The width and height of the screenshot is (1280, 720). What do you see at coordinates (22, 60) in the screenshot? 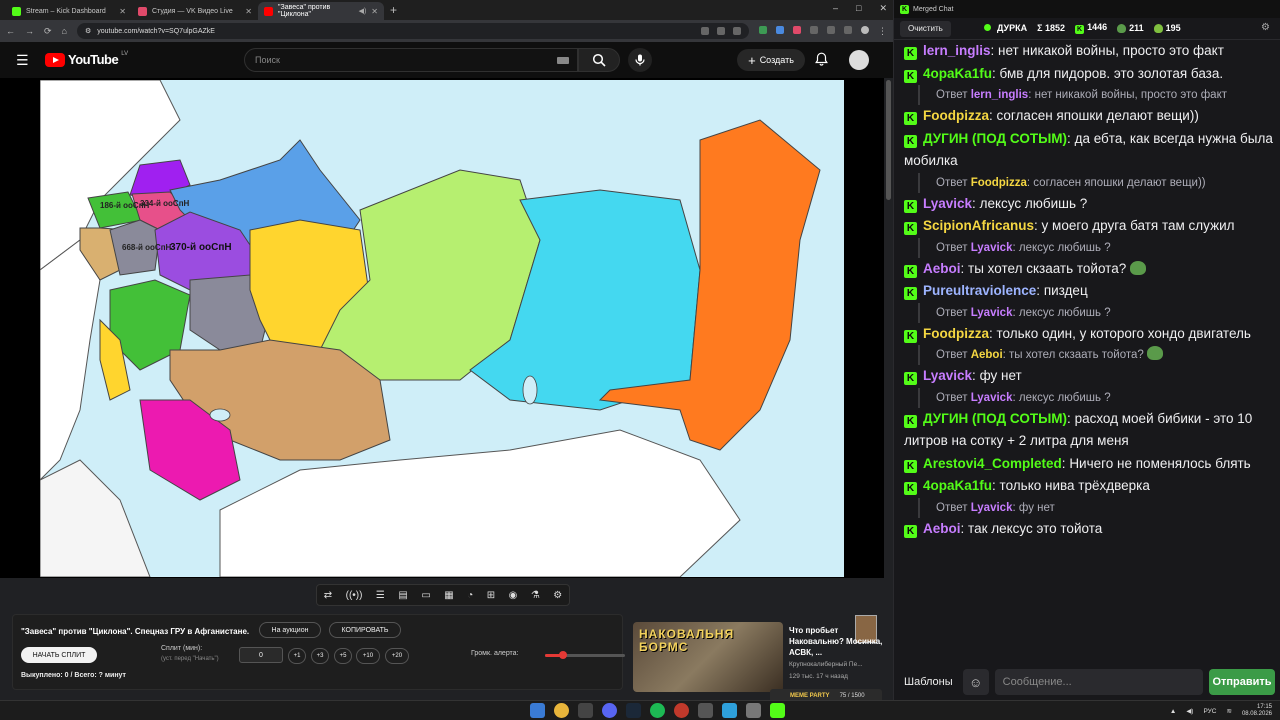
I see `hamburger-menu-icon: ☰` at bounding box center [22, 60].